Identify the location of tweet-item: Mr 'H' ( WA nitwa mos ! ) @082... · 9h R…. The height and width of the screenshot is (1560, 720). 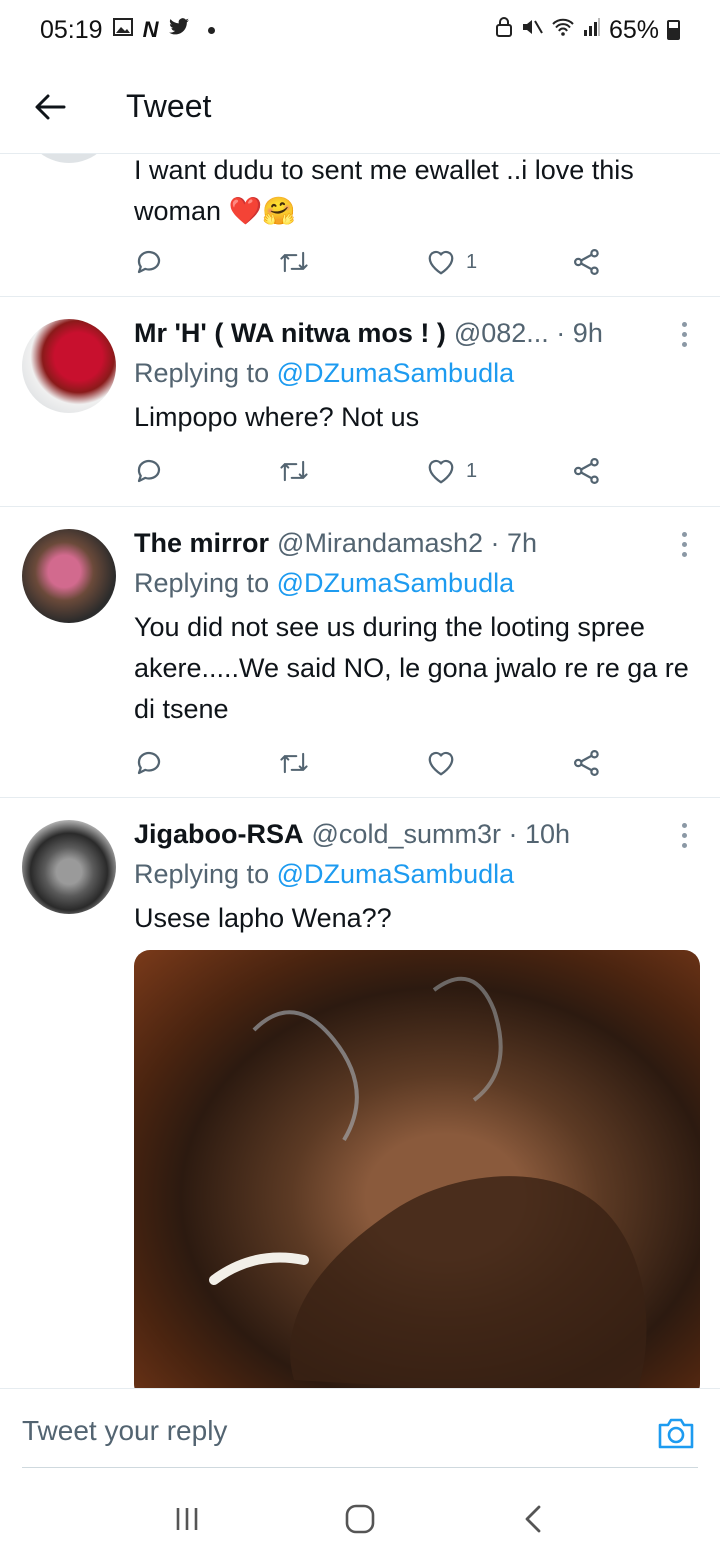
(360, 402).